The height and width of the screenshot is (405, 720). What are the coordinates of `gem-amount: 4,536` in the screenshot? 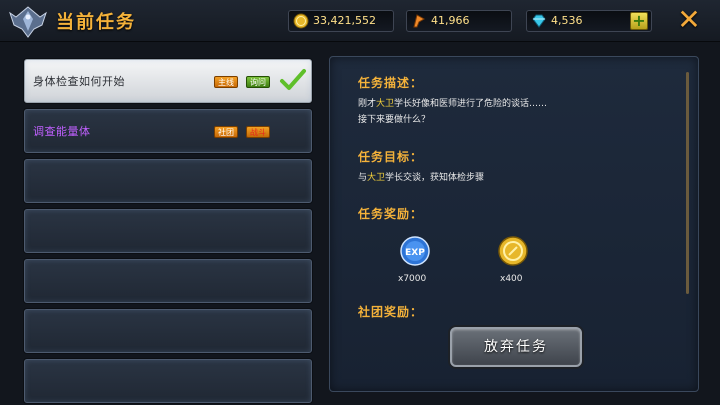 It's located at (567, 20).